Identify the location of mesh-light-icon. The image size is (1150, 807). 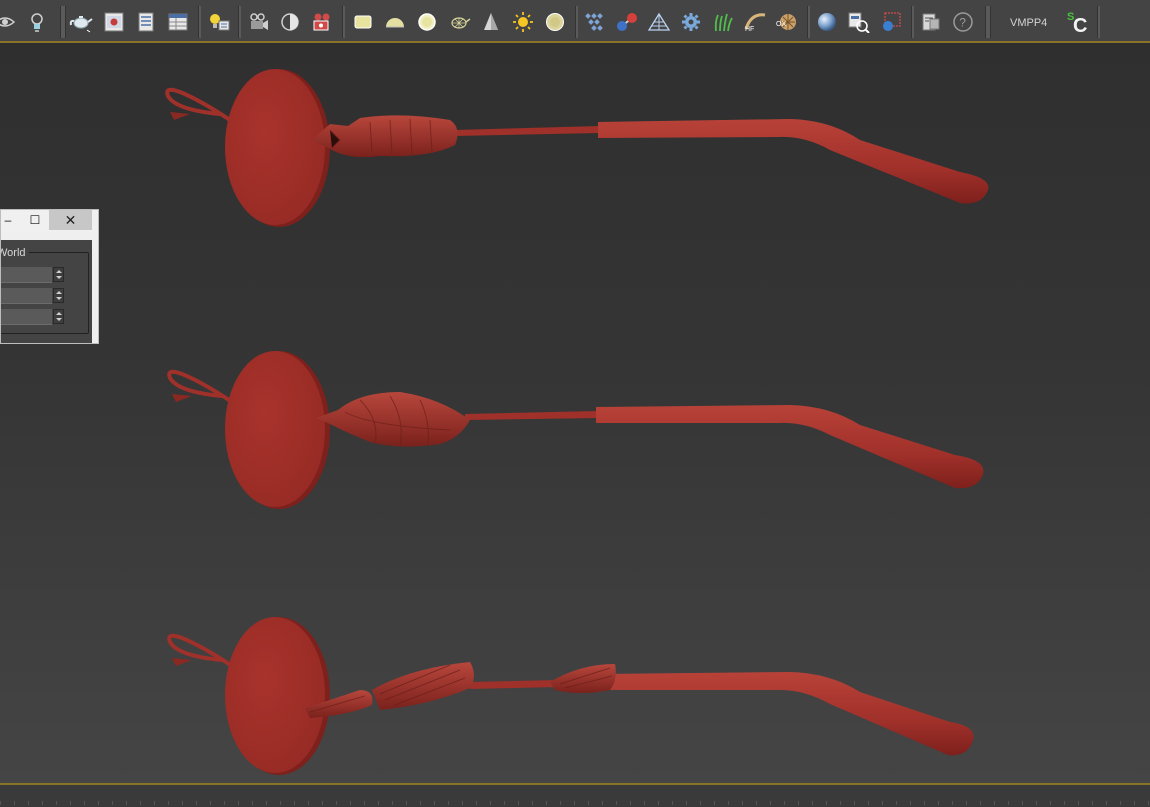
(459, 22).